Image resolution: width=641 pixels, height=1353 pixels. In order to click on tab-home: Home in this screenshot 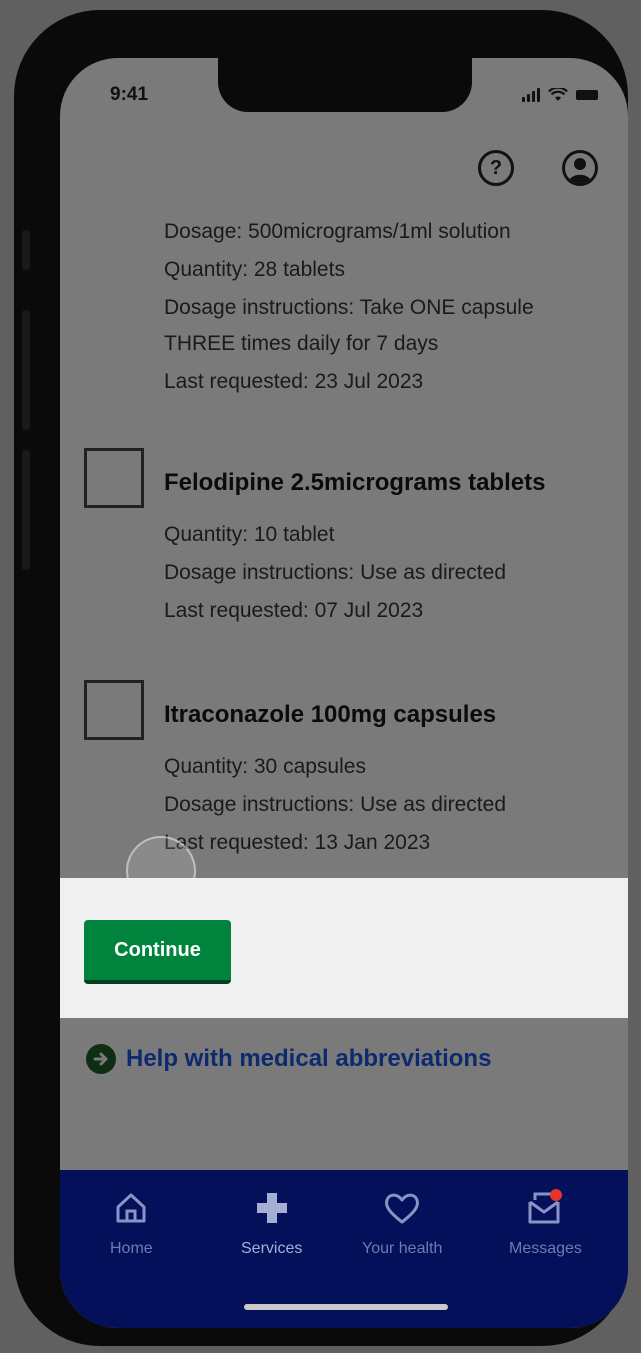, I will do `click(131, 1223)`.